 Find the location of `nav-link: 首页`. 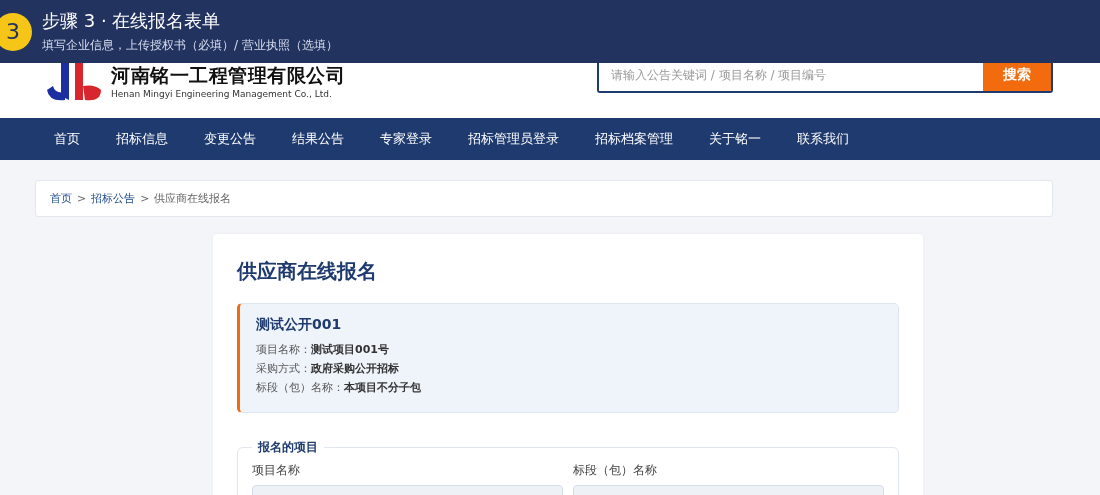

nav-link: 首页 is located at coordinates (67, 139).